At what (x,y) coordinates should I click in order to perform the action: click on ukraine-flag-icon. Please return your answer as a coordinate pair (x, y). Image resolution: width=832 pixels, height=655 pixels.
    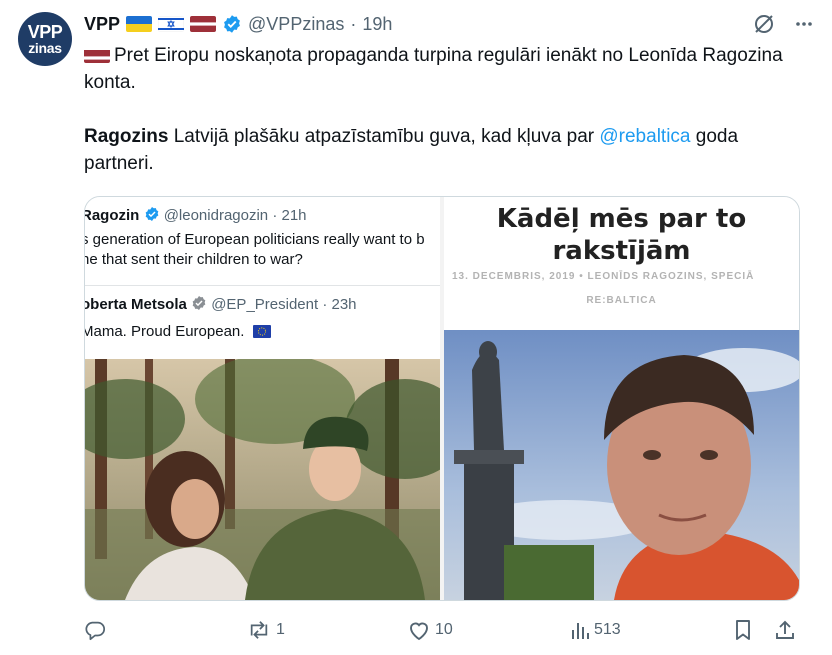
    Looking at the image, I should click on (139, 24).